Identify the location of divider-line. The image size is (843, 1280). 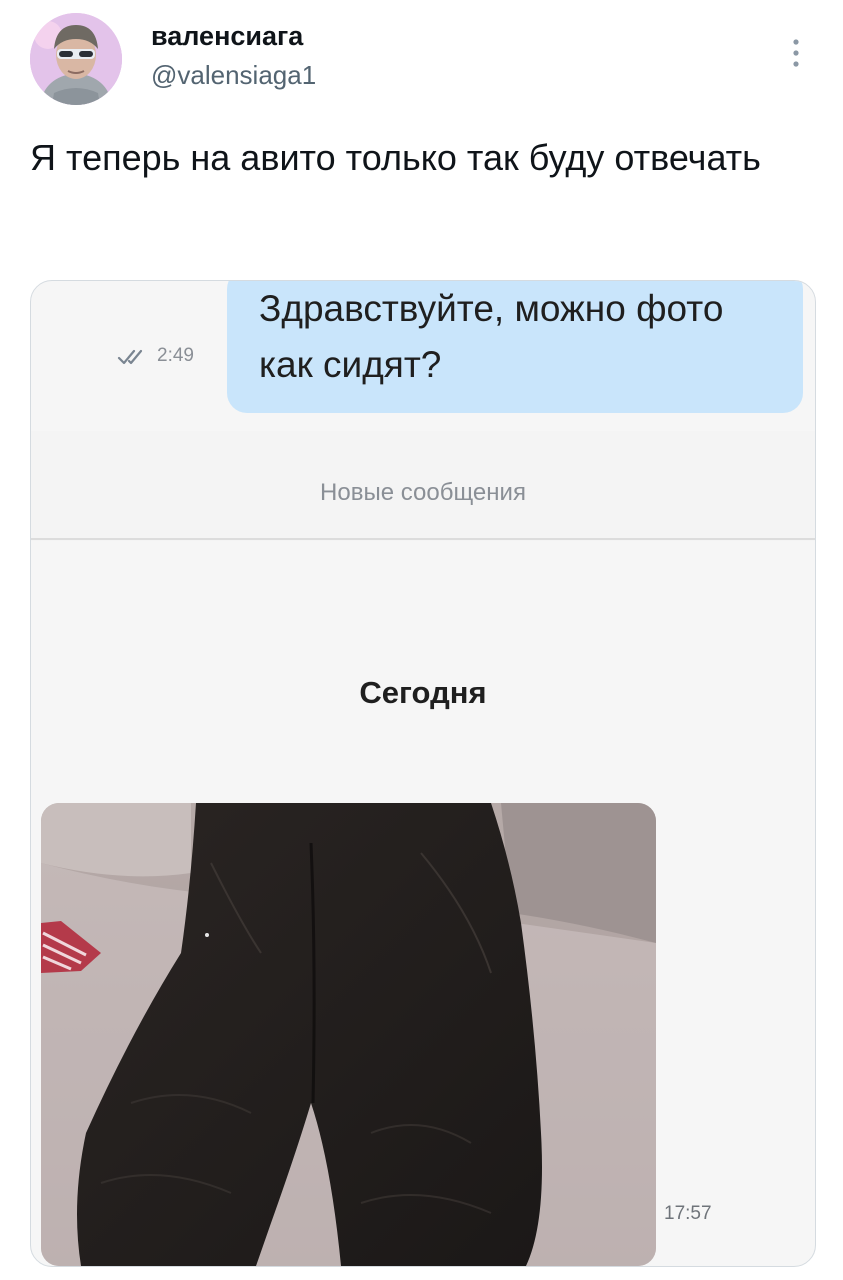
(423, 539).